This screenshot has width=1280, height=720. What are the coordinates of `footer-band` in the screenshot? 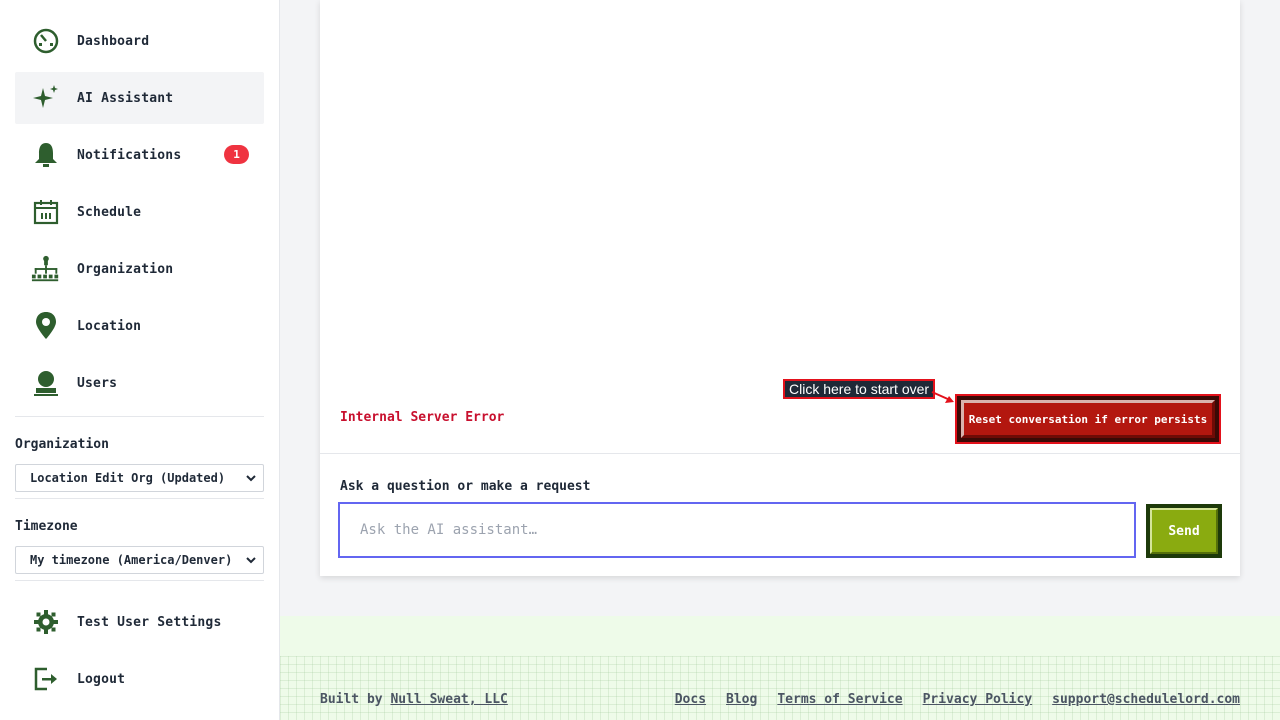 It's located at (780, 636).